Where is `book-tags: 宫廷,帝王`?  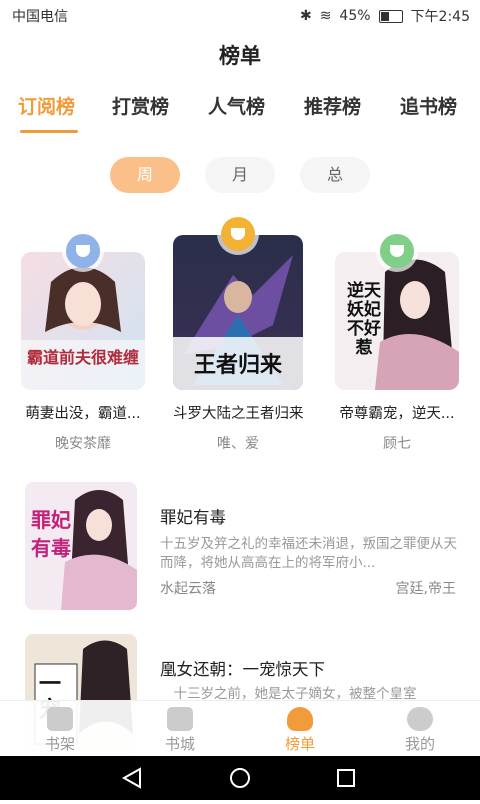
book-tags: 宫廷,帝王 is located at coordinates (425, 589).